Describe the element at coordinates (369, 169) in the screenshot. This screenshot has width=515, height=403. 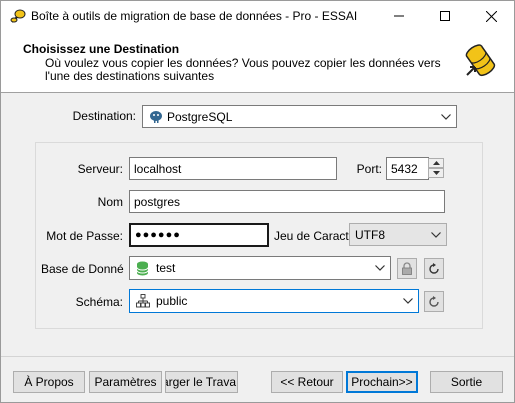
I see `port-label: Port:` at that location.